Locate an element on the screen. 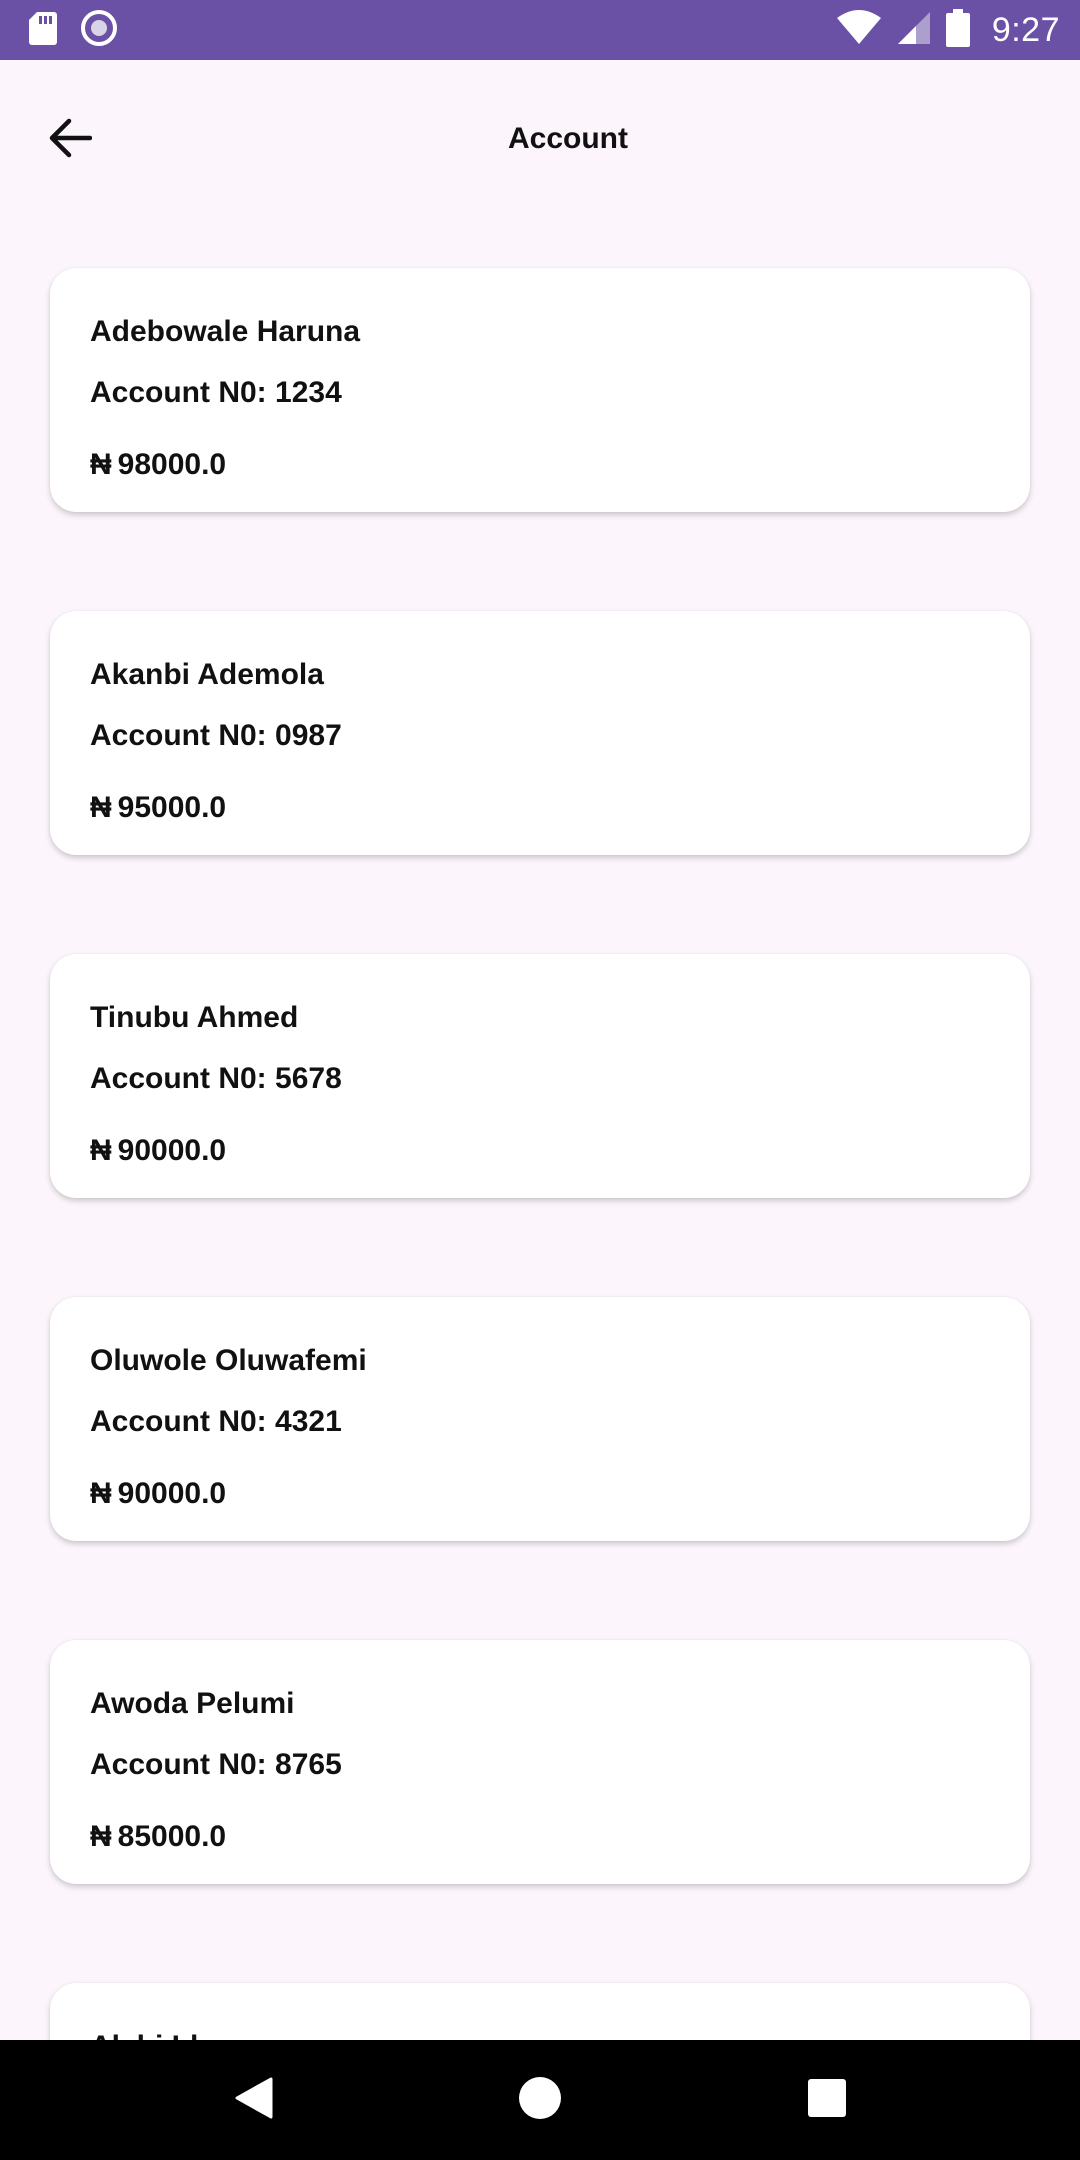 This screenshot has height=2160, width=1080. nav-recents-button is located at coordinates (827, 2100).